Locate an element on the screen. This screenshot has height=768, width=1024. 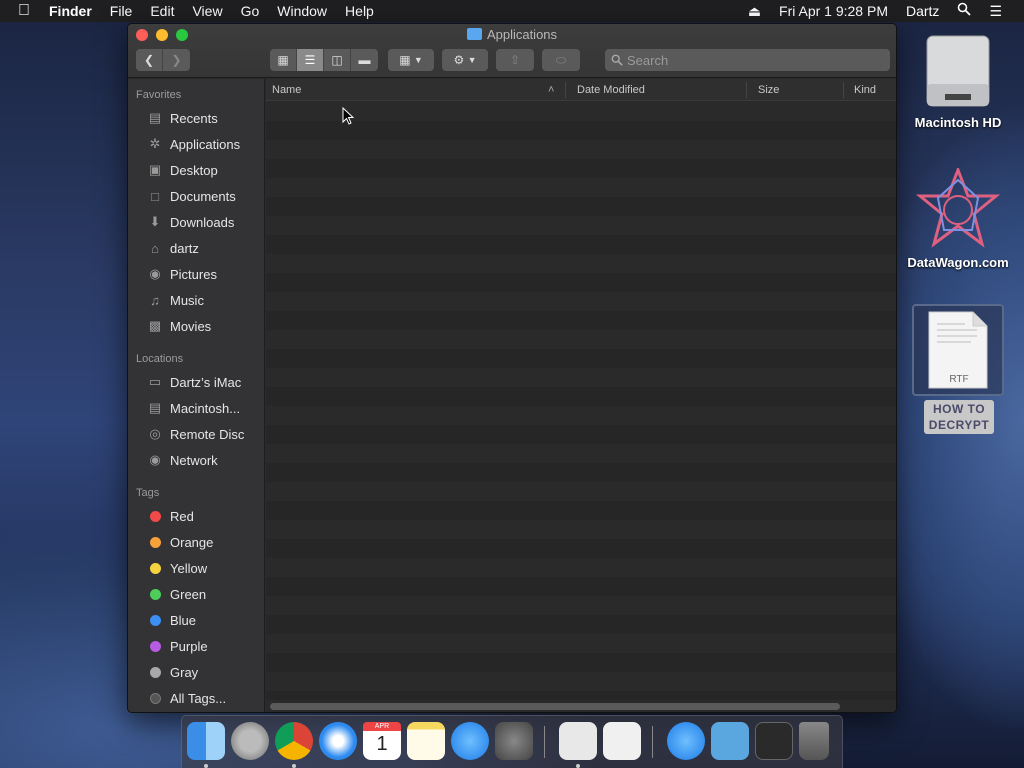
launchpad-icon is located at coordinates (250, 741).